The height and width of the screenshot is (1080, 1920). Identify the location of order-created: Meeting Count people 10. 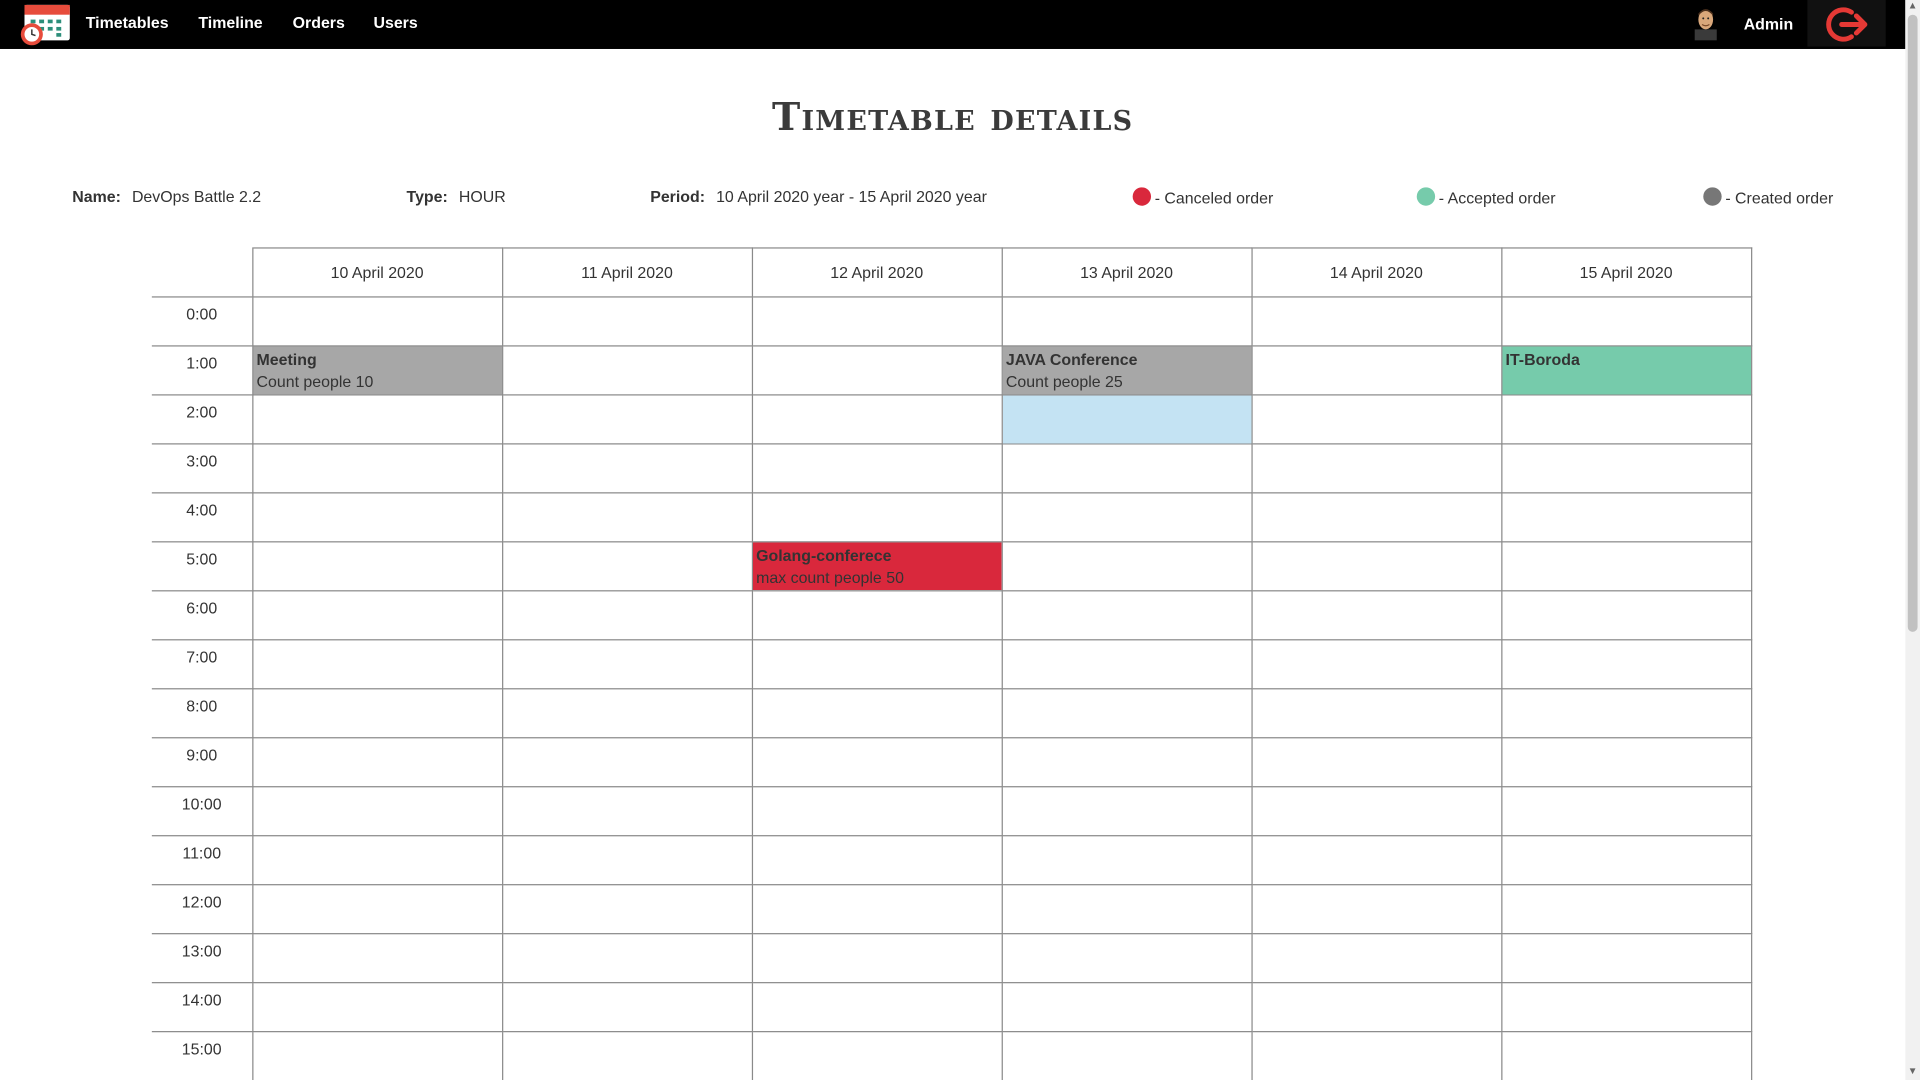
(377, 371).